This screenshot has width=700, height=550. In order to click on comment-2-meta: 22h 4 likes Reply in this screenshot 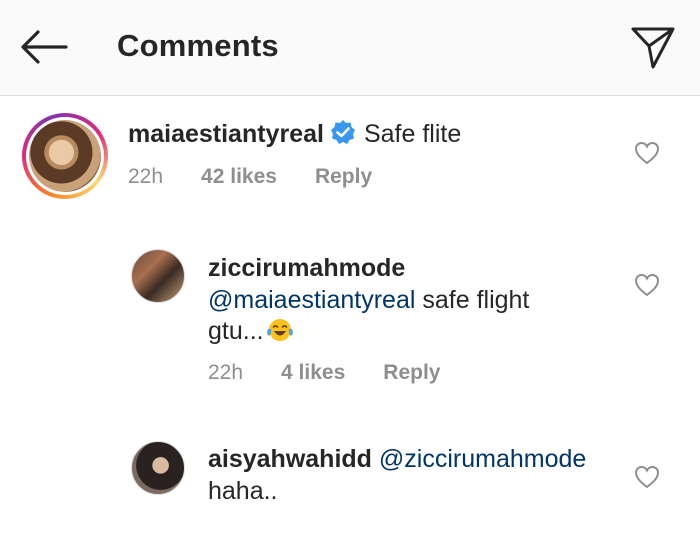, I will do `click(324, 373)`.